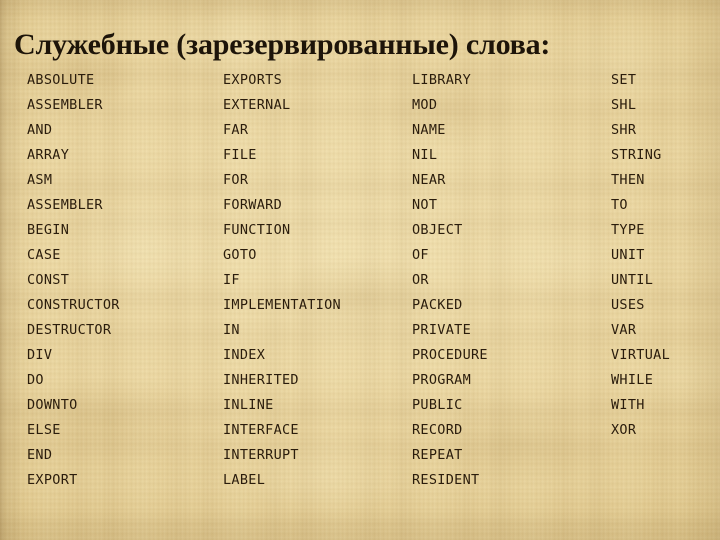 The height and width of the screenshot is (540, 720). What do you see at coordinates (236, 130) in the screenshot?
I see `keyword-item: FAR` at bounding box center [236, 130].